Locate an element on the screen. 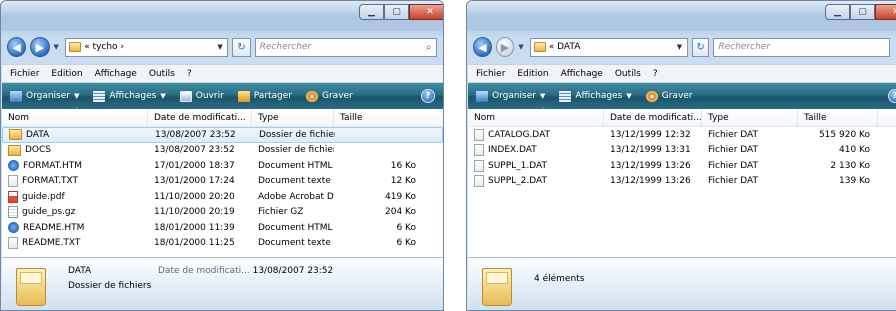  partager-button: Partager is located at coordinates (264, 96).